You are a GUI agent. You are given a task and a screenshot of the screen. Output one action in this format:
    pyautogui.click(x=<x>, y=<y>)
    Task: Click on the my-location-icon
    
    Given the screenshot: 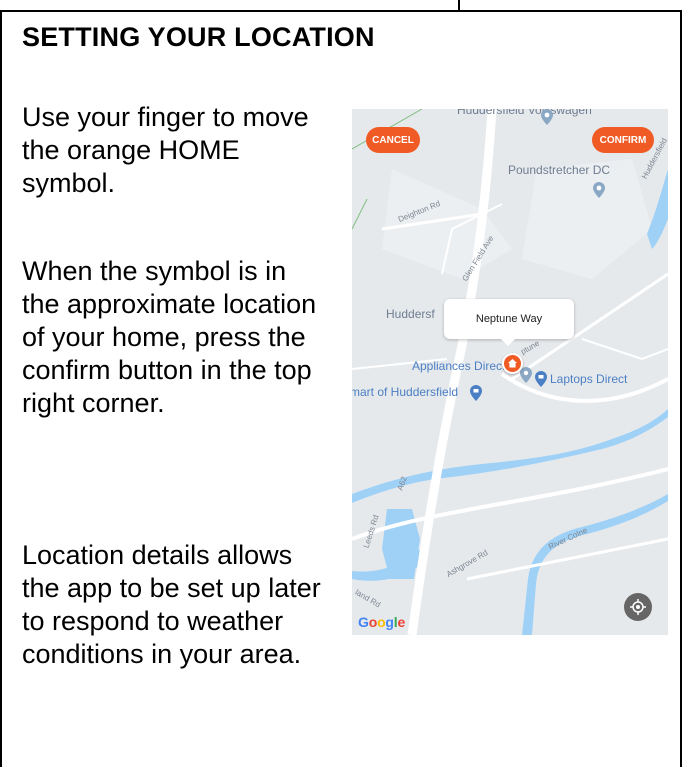 What is the action you would take?
    pyautogui.click(x=638, y=607)
    